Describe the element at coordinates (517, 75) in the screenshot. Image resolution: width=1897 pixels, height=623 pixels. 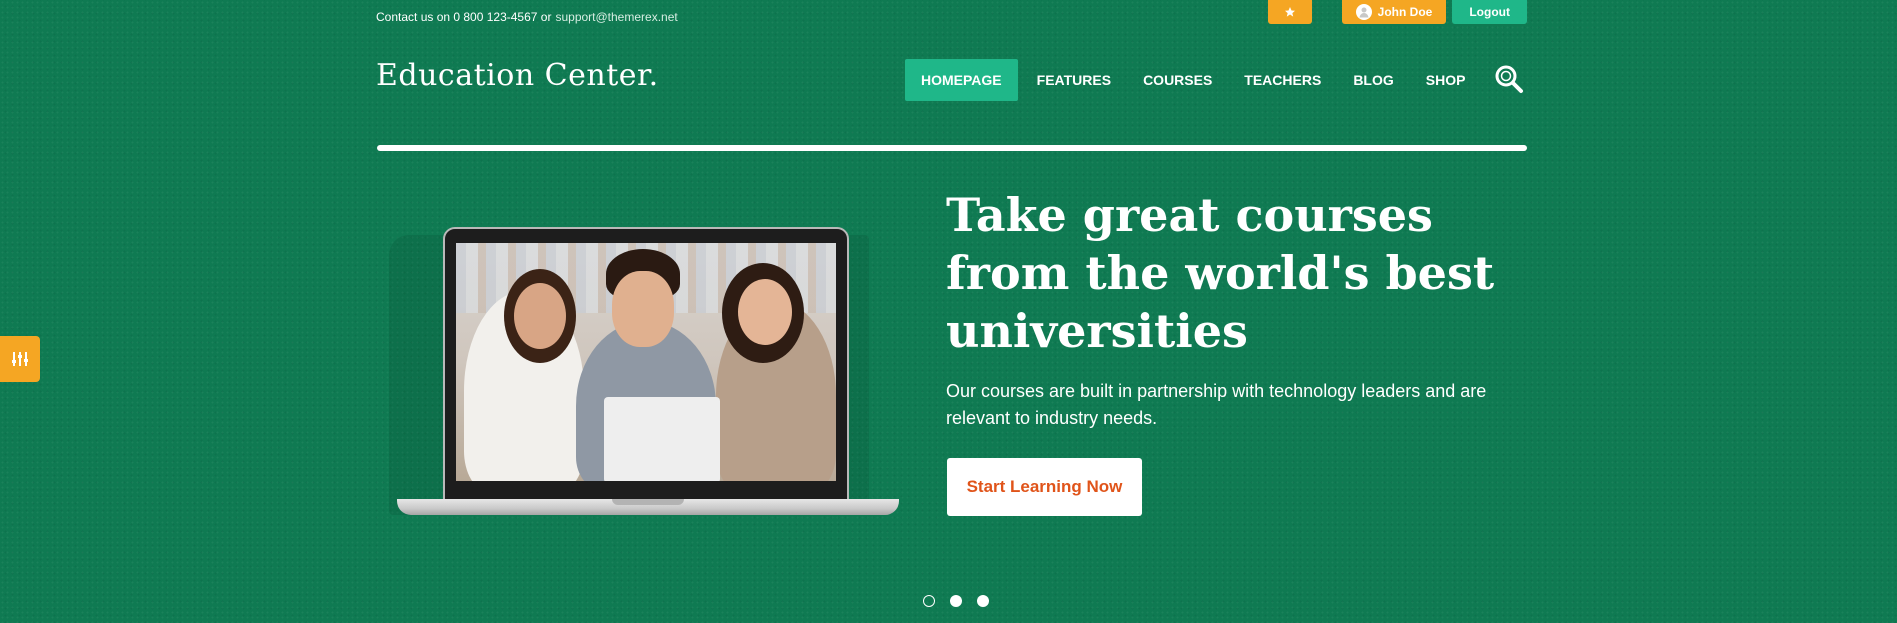
I see `site-logo: Education Center.` at that location.